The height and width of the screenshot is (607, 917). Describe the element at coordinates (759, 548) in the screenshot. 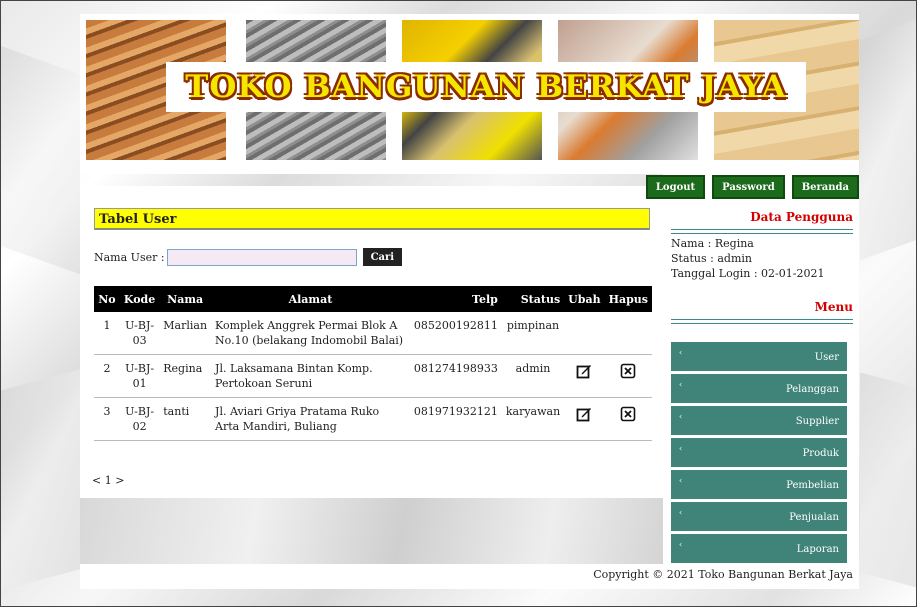

I see `sidebar-item-laporan: ‹ Laporan` at that location.